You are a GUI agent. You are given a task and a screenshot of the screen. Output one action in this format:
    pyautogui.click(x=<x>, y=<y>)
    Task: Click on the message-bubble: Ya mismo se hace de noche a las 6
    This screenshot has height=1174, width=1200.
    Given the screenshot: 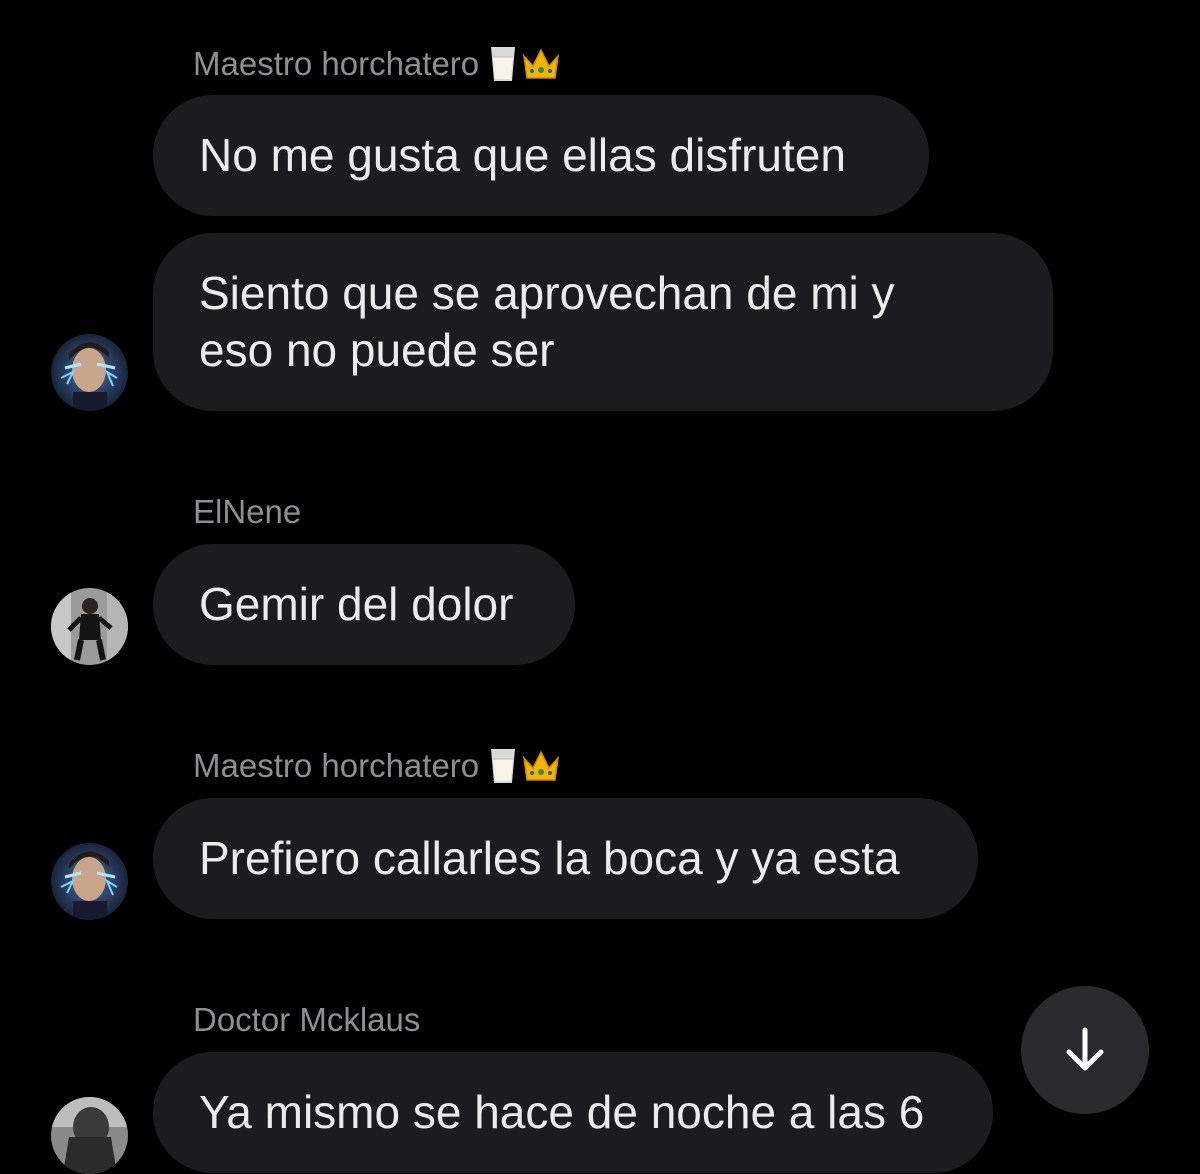 What is the action you would take?
    pyautogui.click(x=573, y=1112)
    